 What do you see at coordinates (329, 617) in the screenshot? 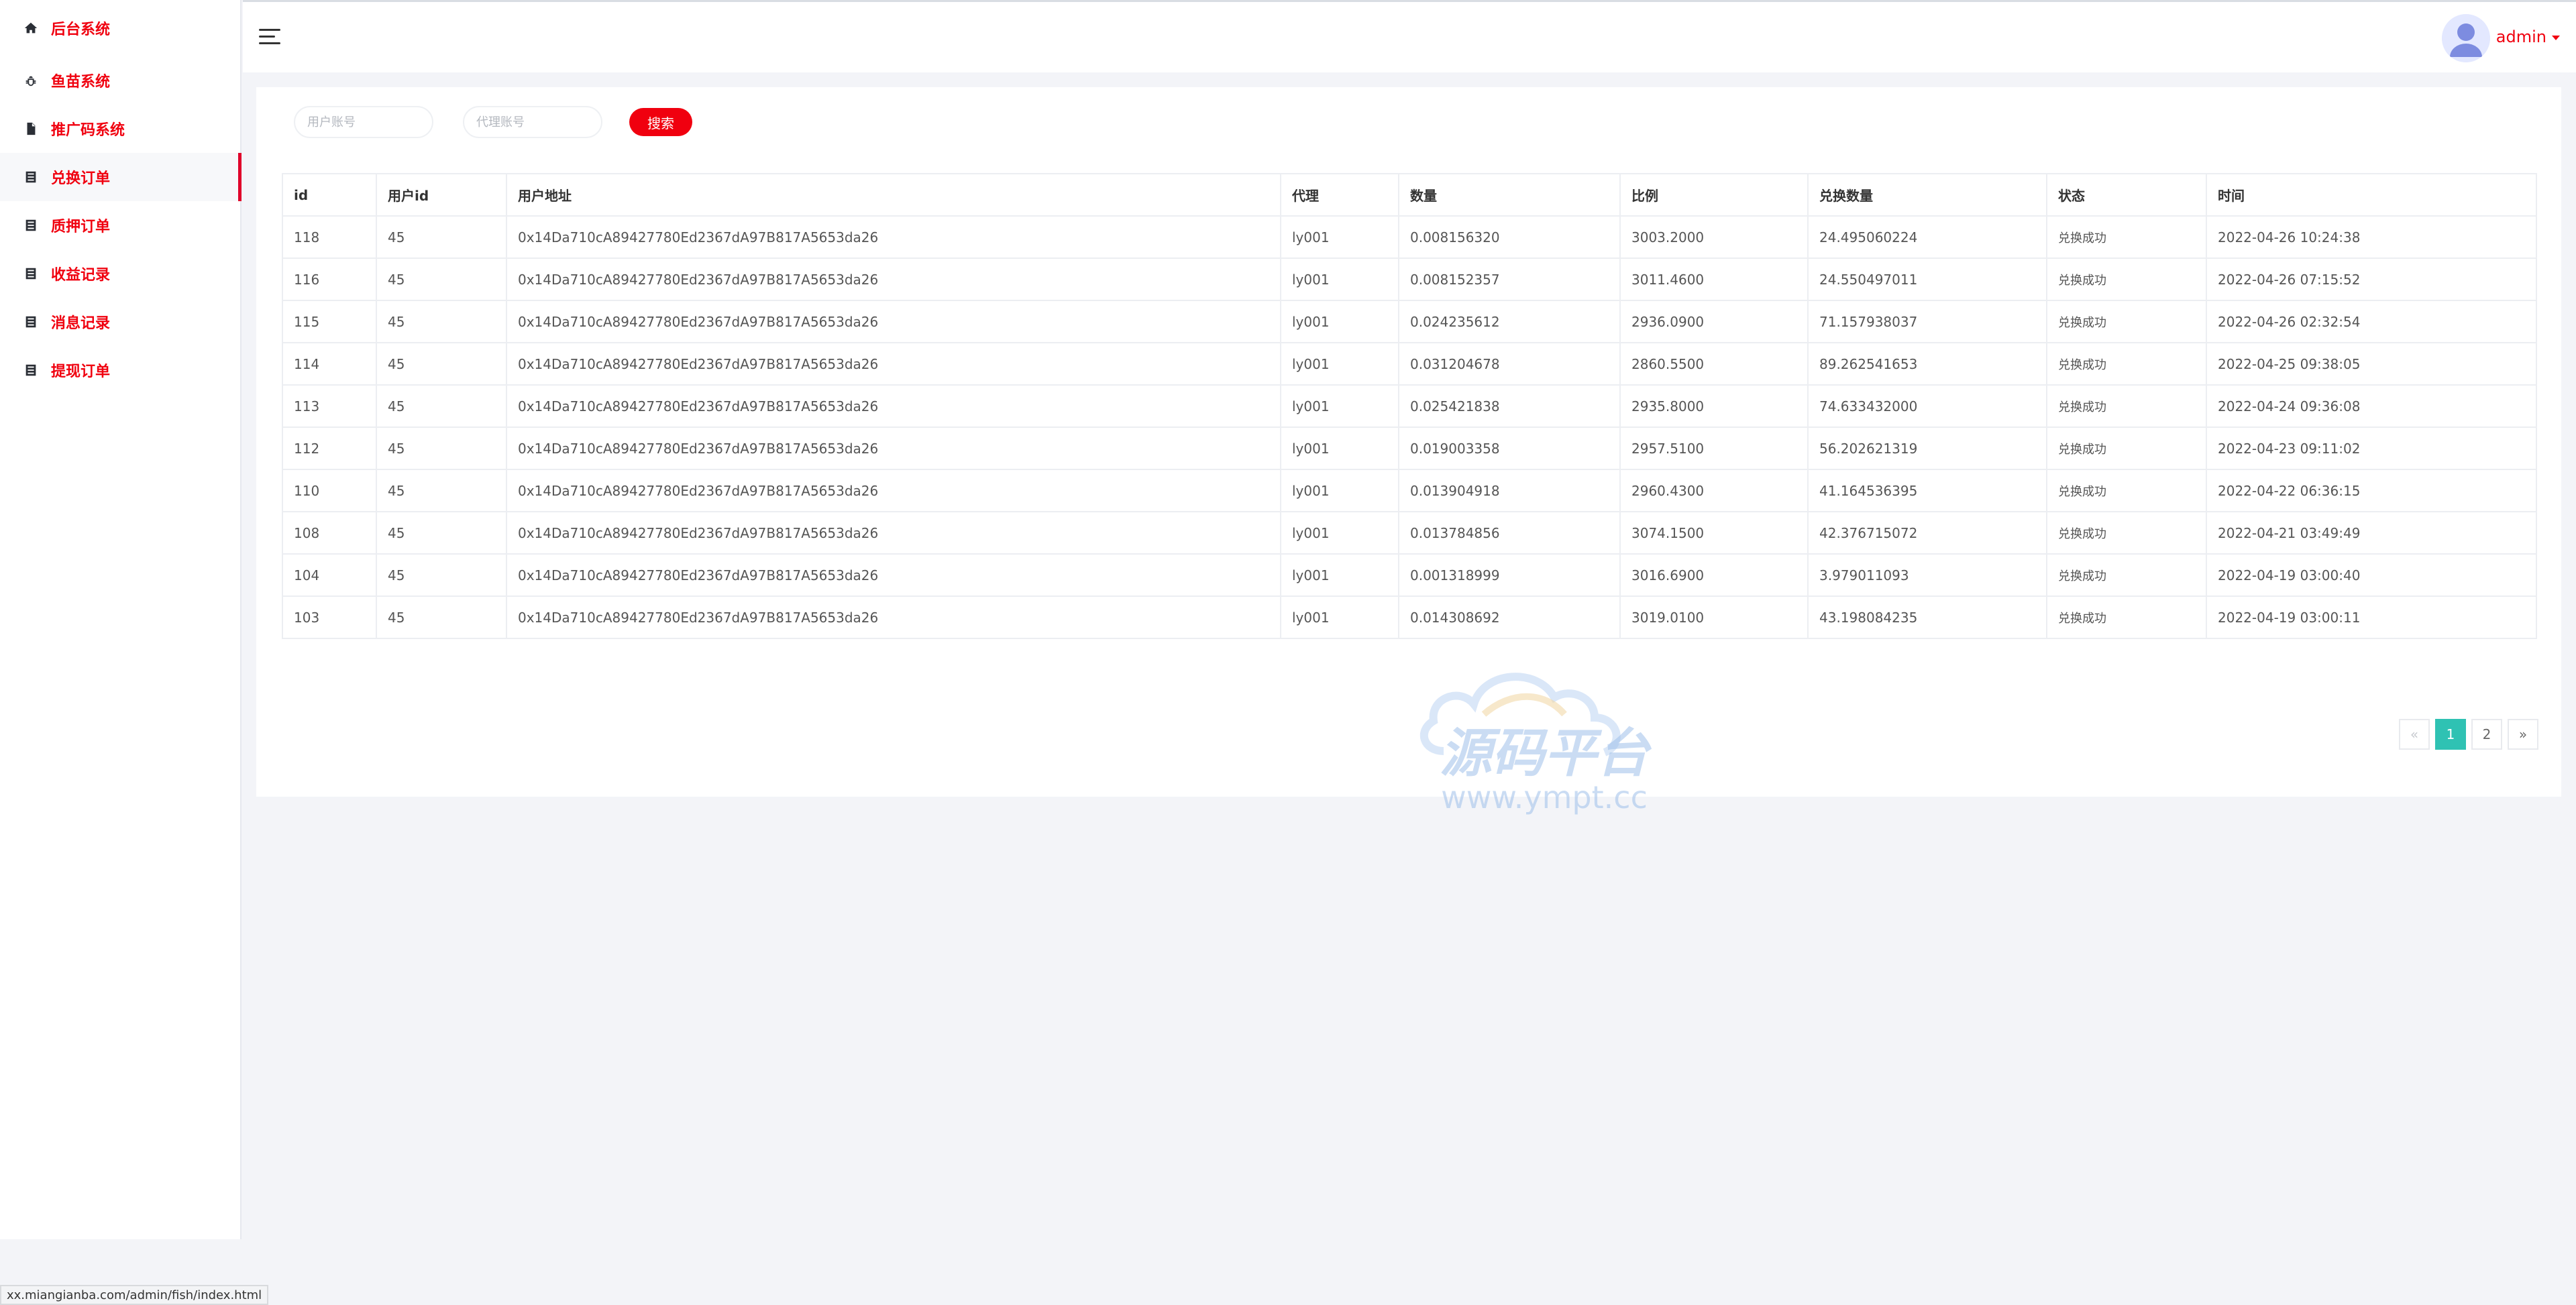
I see `col-id-cell: 103` at bounding box center [329, 617].